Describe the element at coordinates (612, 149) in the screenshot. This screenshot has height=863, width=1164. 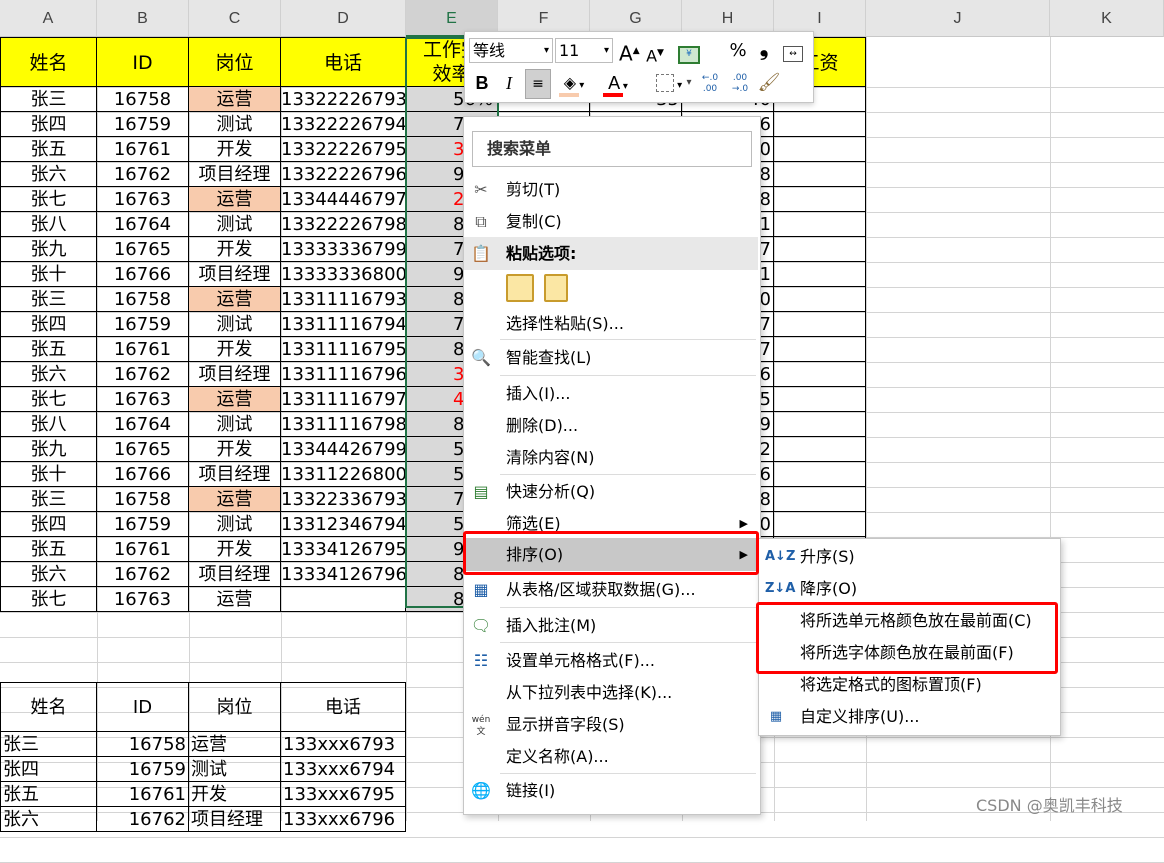
I see `search-menu-input: 搜索菜单` at that location.